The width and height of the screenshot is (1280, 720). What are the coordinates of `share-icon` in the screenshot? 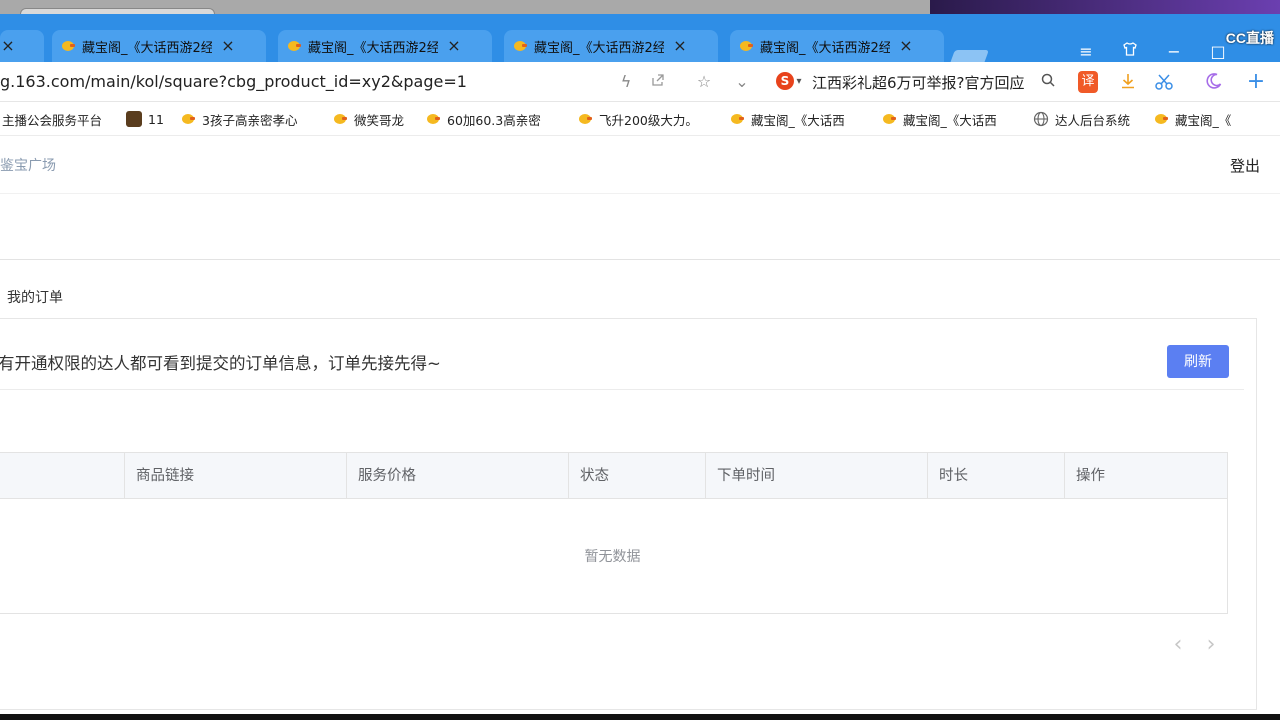 It's located at (658, 82).